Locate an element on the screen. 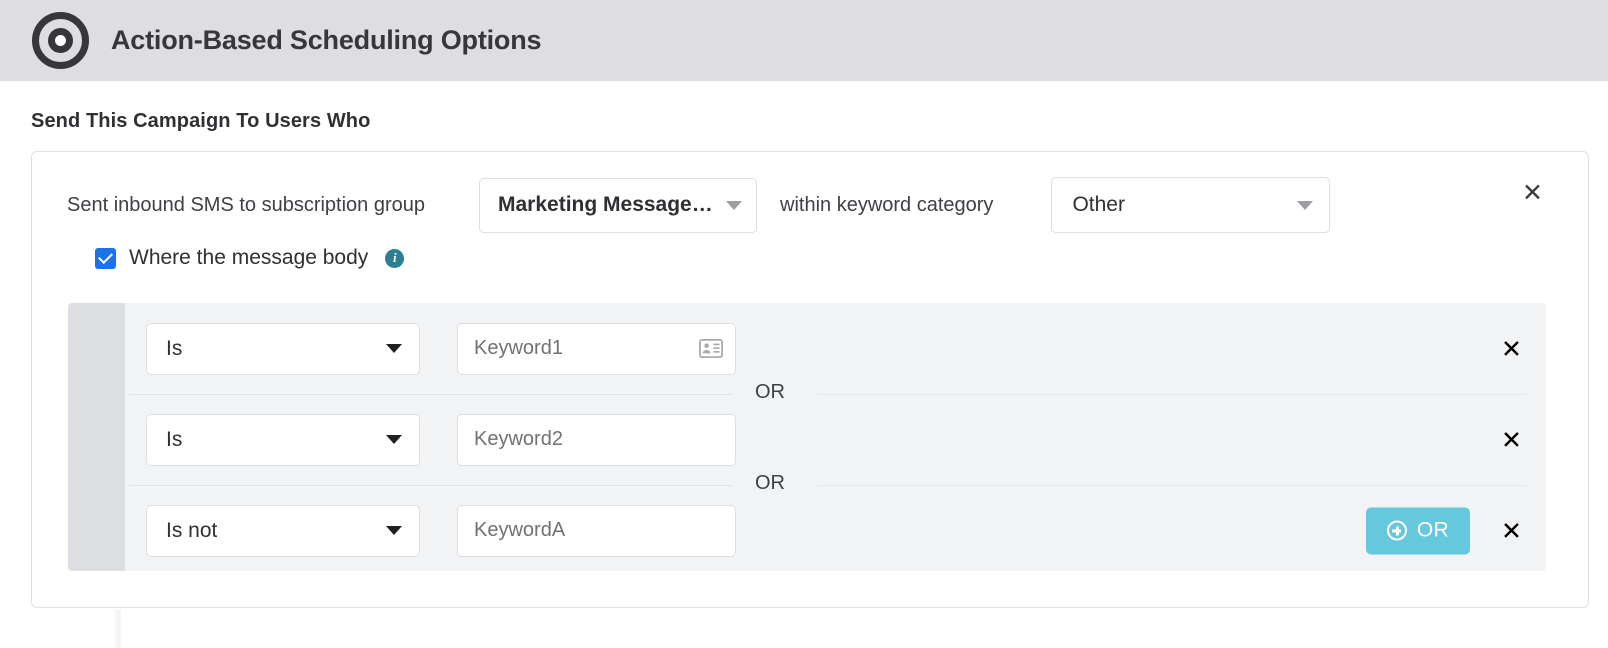  info-icon: i is located at coordinates (395, 258).